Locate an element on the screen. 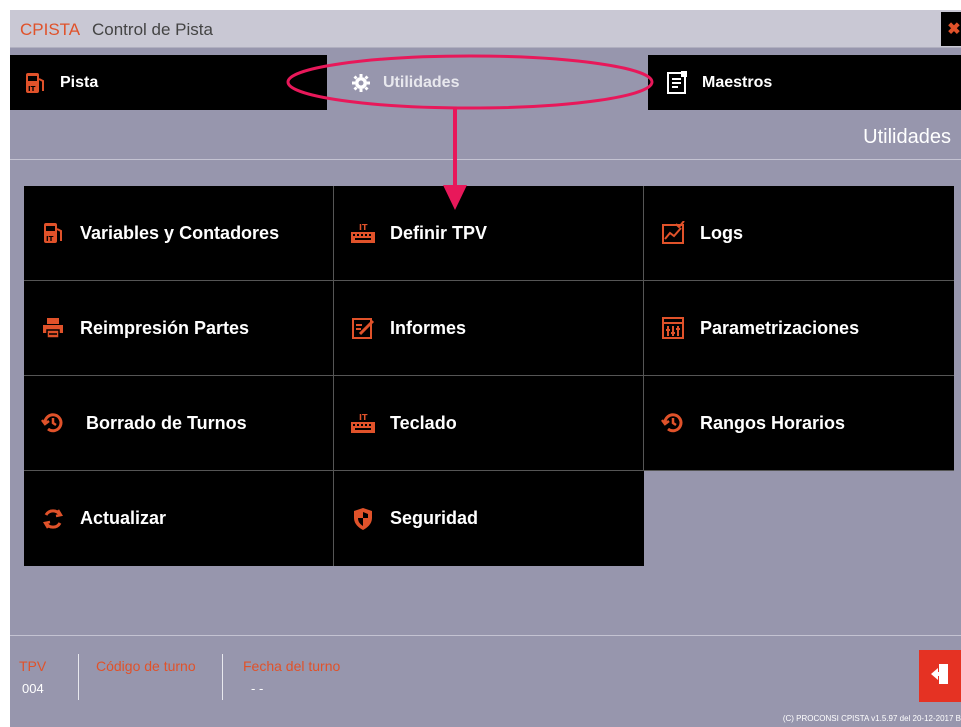 Image resolution: width=961 pixels, height=727 pixels. menu-item-label: Borrado de Turnos is located at coordinates (166, 422).